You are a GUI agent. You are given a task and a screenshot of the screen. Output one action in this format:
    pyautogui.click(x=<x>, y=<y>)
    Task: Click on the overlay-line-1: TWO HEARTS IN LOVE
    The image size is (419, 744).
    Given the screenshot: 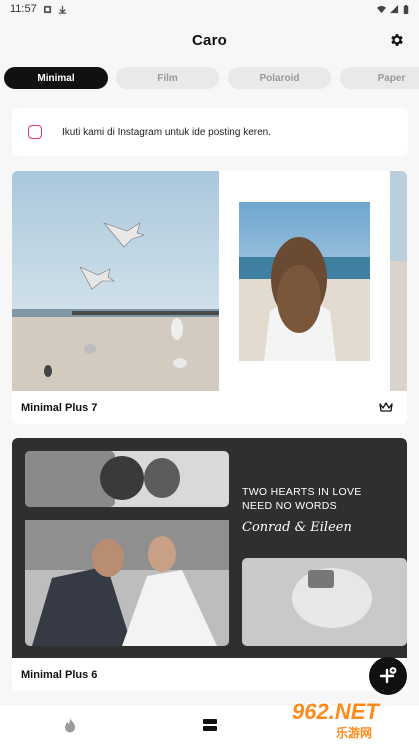 What is the action you would take?
    pyautogui.click(x=302, y=492)
    